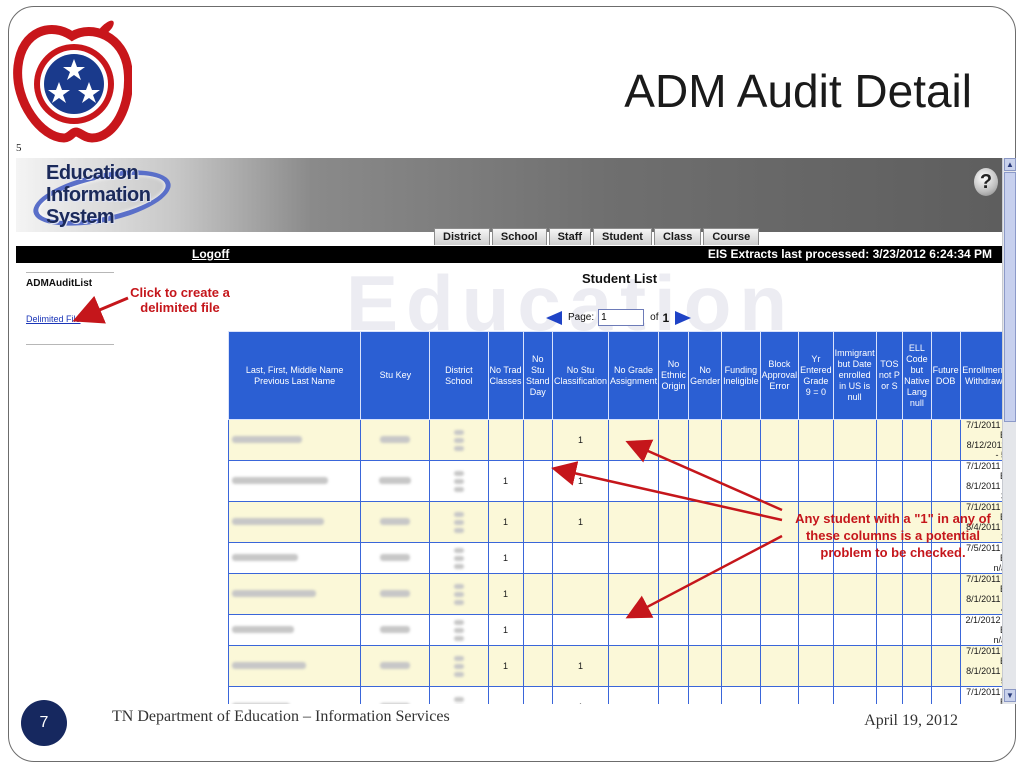 Image resolution: width=1024 pixels, height=768 pixels. What do you see at coordinates (505, 375) in the screenshot?
I see `column-header: No Trad Classes` at bounding box center [505, 375].